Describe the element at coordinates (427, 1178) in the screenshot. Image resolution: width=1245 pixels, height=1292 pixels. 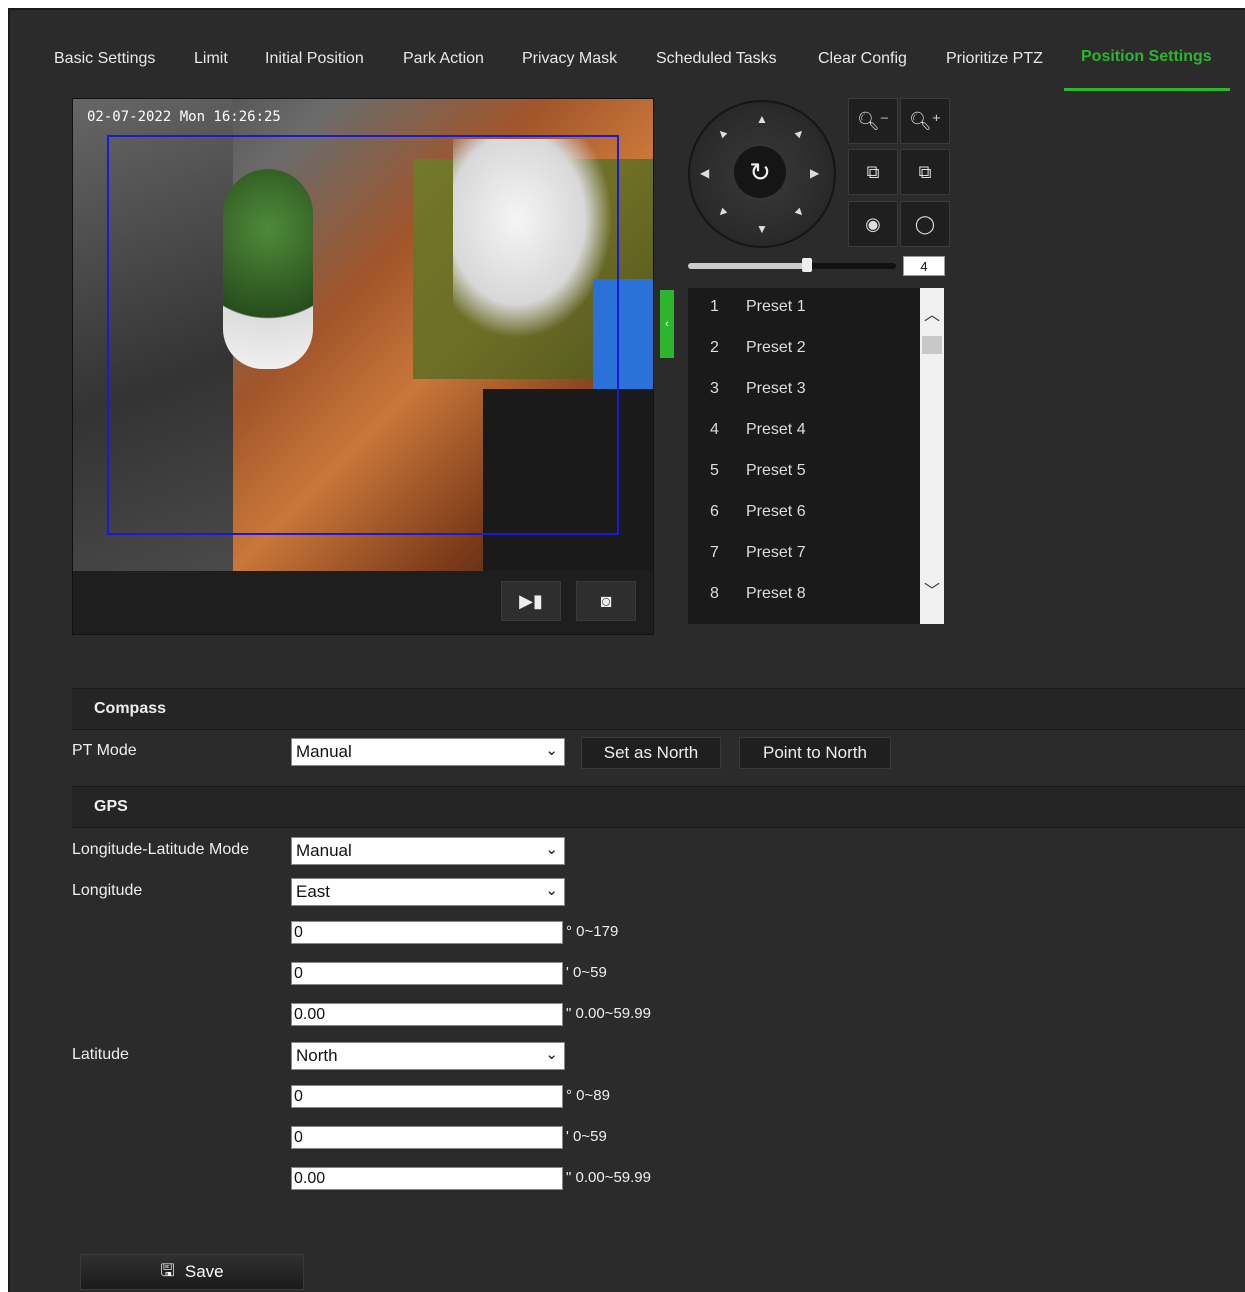
I see `latitude-seconds-input: 0.00` at that location.